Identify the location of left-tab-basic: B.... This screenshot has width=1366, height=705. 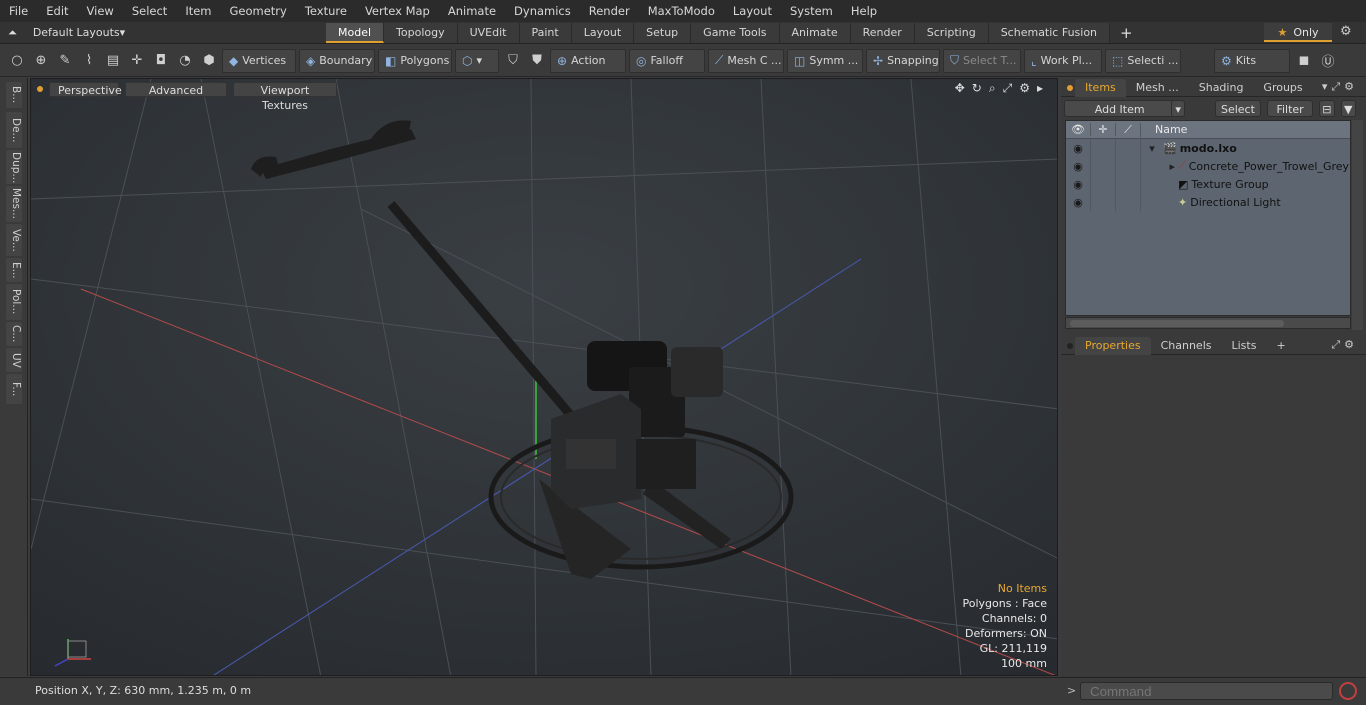
(14, 95).